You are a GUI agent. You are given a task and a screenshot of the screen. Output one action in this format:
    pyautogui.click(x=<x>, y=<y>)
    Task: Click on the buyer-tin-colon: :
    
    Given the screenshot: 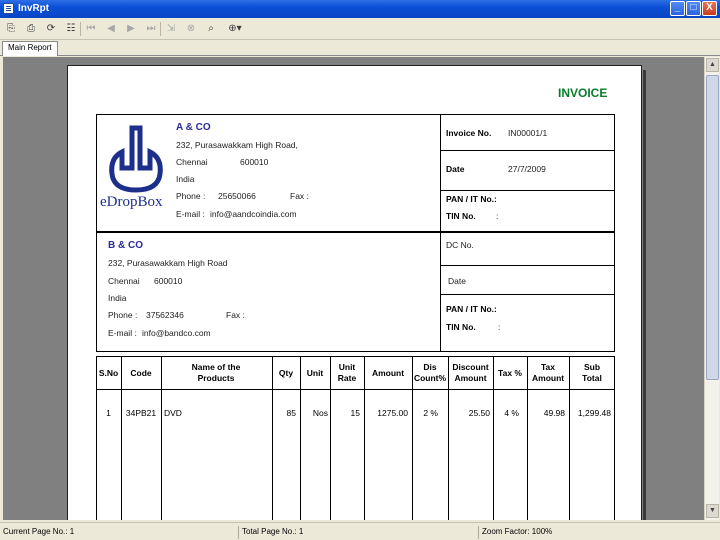 What is the action you would take?
    pyautogui.click(x=499, y=327)
    